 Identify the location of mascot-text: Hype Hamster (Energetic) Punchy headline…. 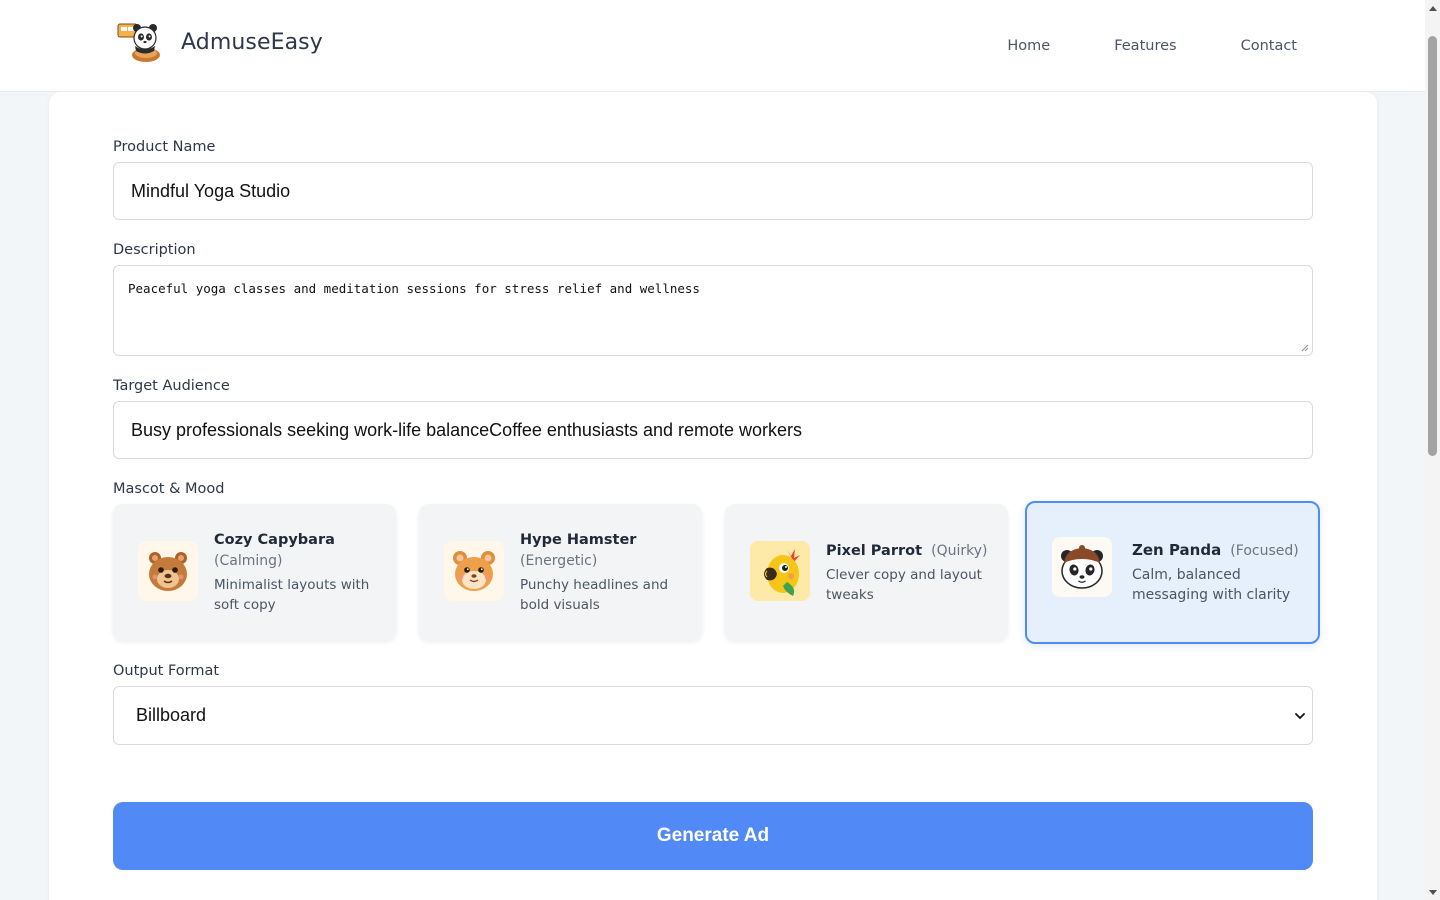
(606, 572).